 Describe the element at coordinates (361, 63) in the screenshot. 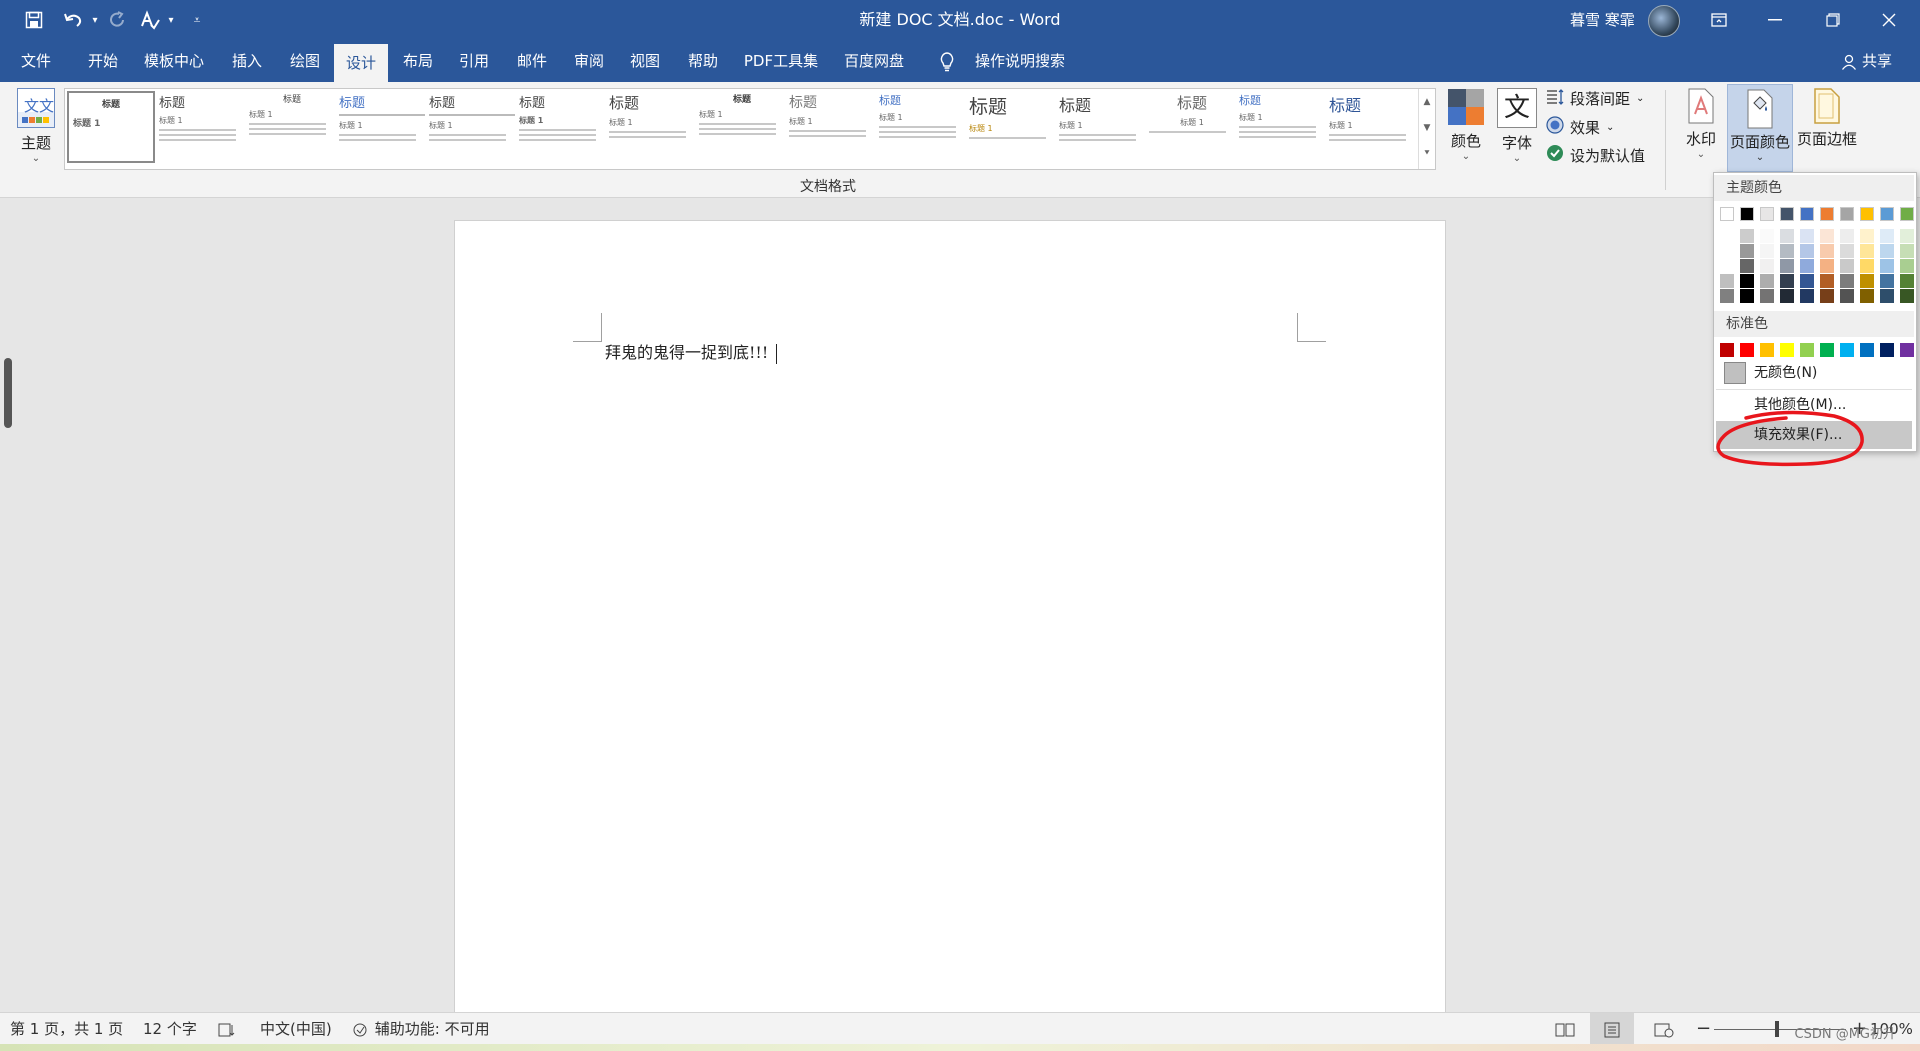

I see `tab-design: 设计` at that location.